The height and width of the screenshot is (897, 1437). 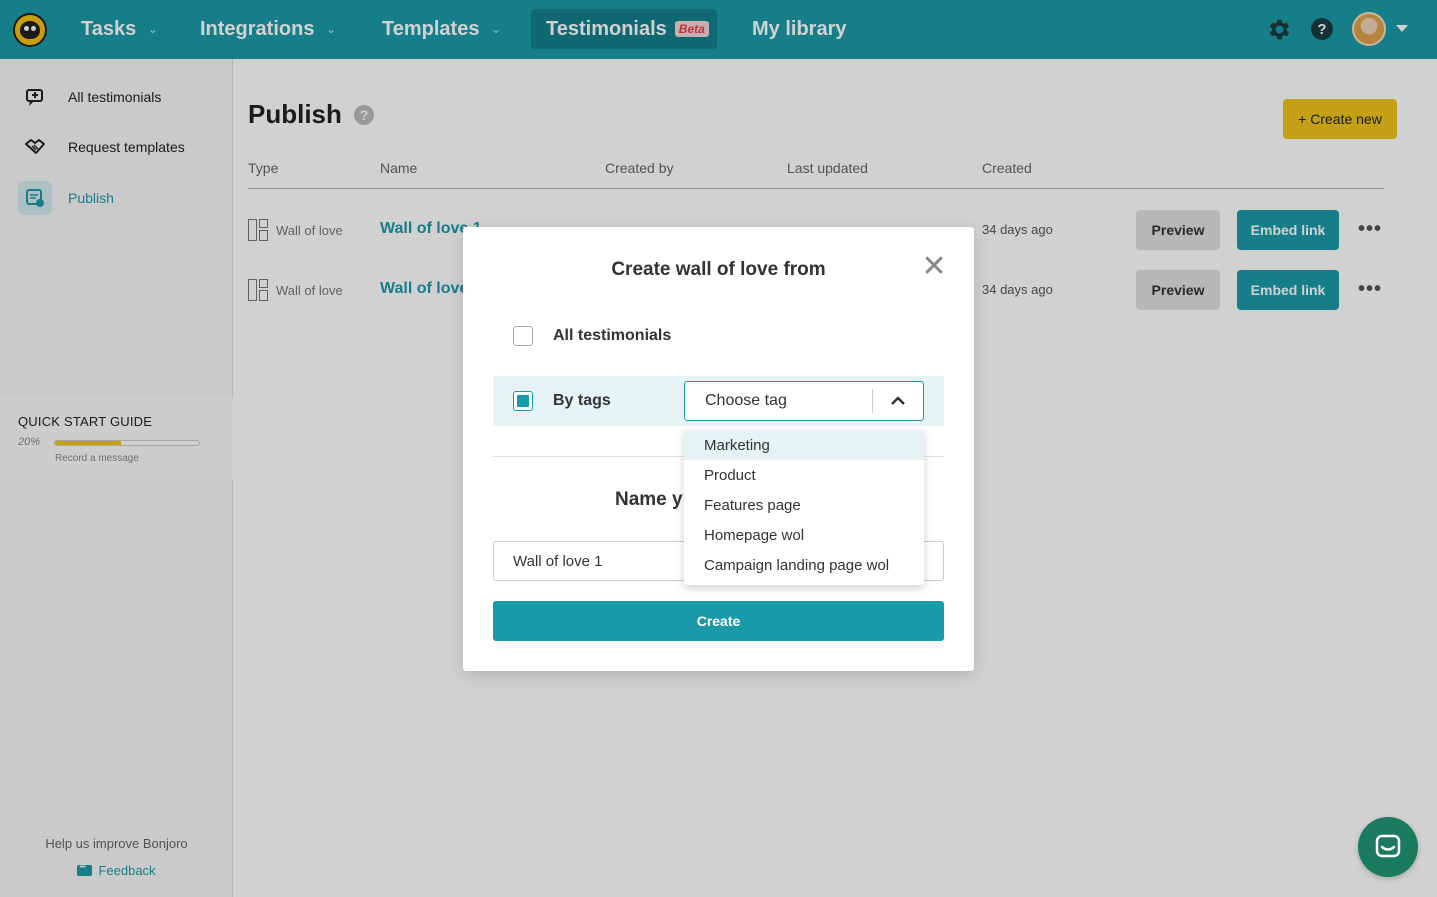 I want to click on dropdown-option: Marketing, so click(x=804, y=445).